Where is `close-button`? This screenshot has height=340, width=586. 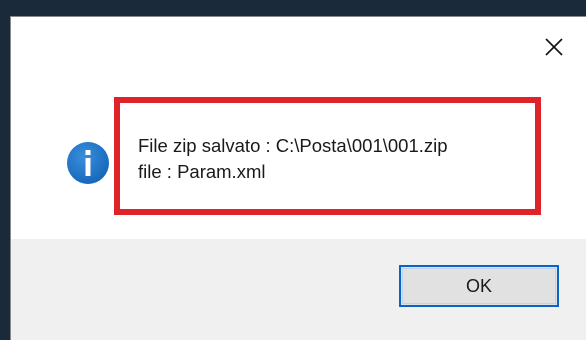
close-button is located at coordinates (554, 47).